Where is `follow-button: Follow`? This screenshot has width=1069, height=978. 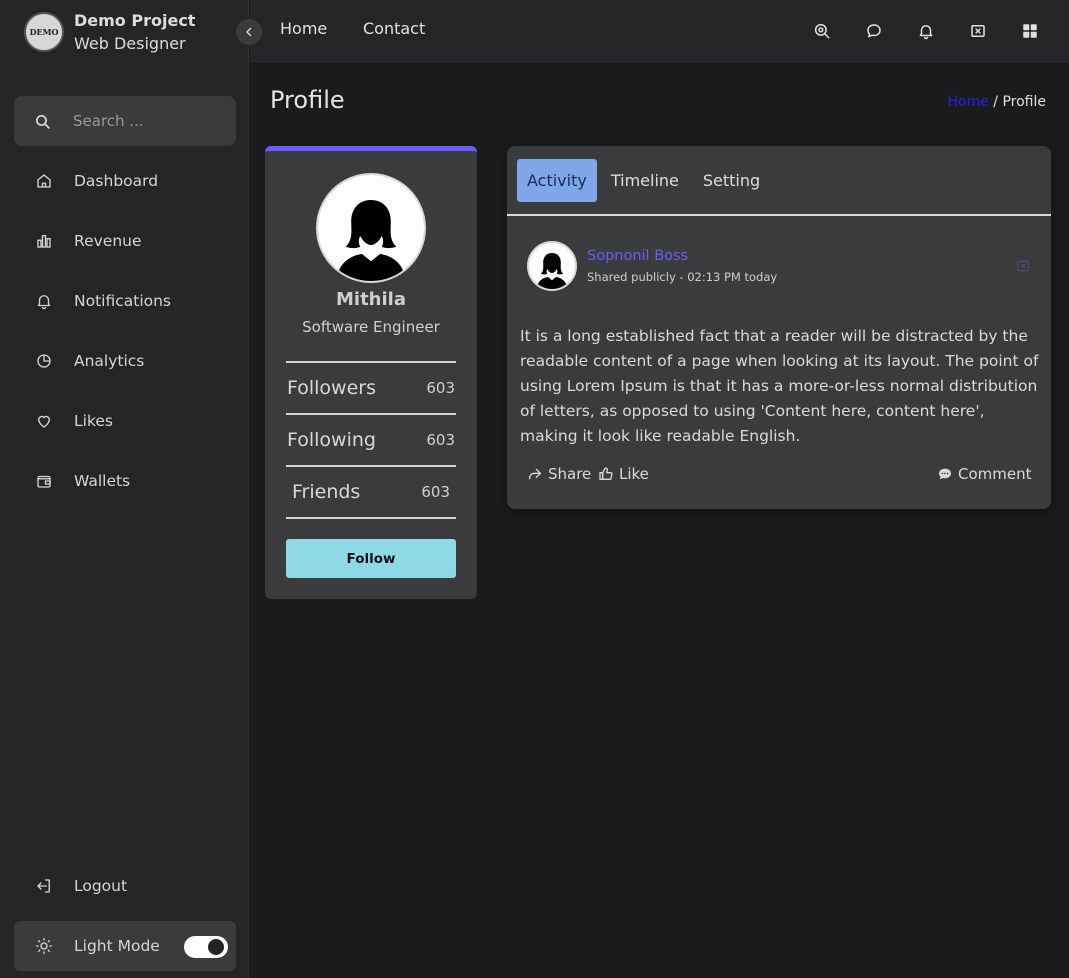
follow-button: Follow is located at coordinates (371, 558).